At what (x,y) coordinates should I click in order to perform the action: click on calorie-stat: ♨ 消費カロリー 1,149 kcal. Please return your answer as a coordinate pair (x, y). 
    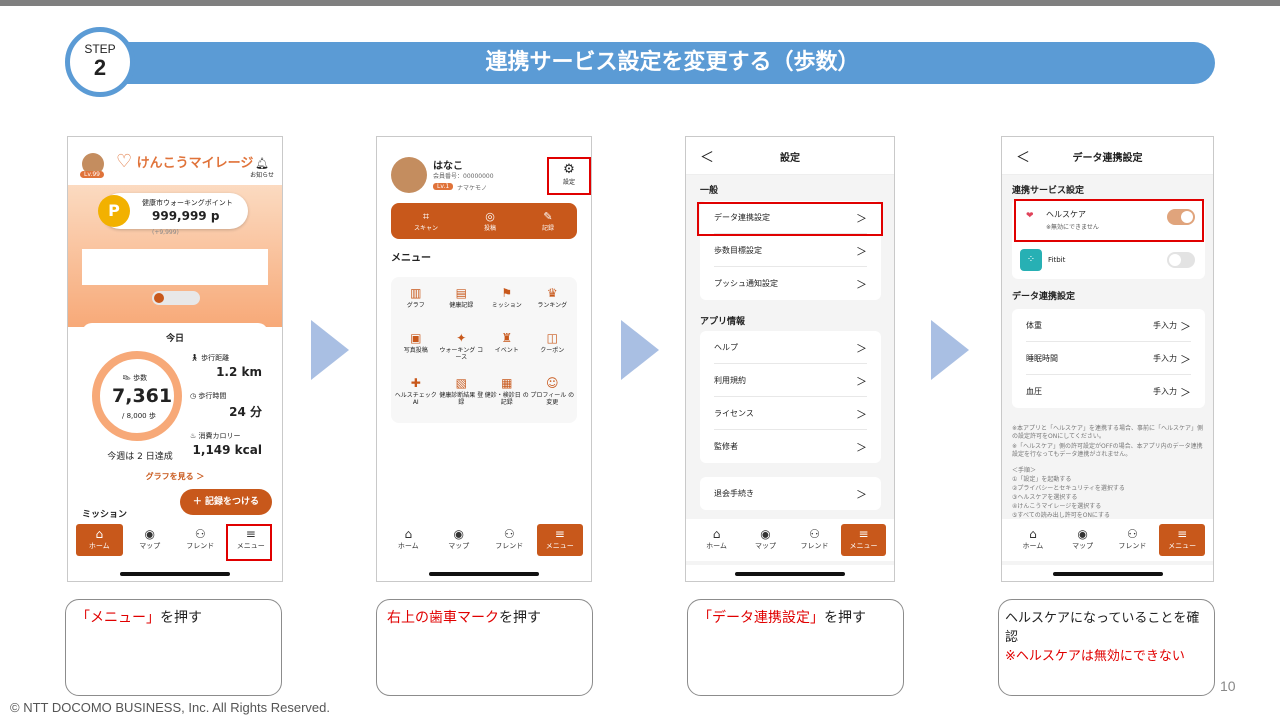
    Looking at the image, I should click on (226, 444).